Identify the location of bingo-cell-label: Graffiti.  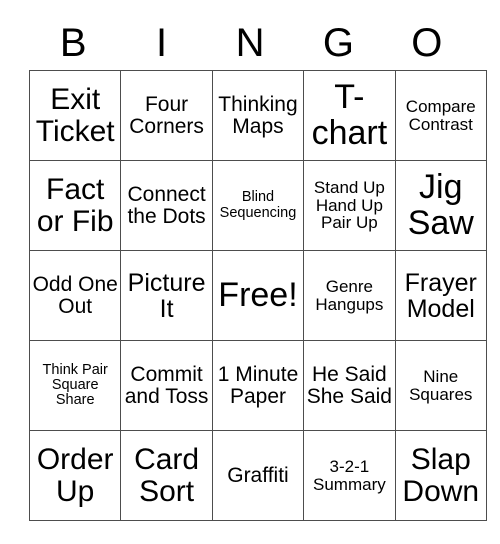
(258, 475).